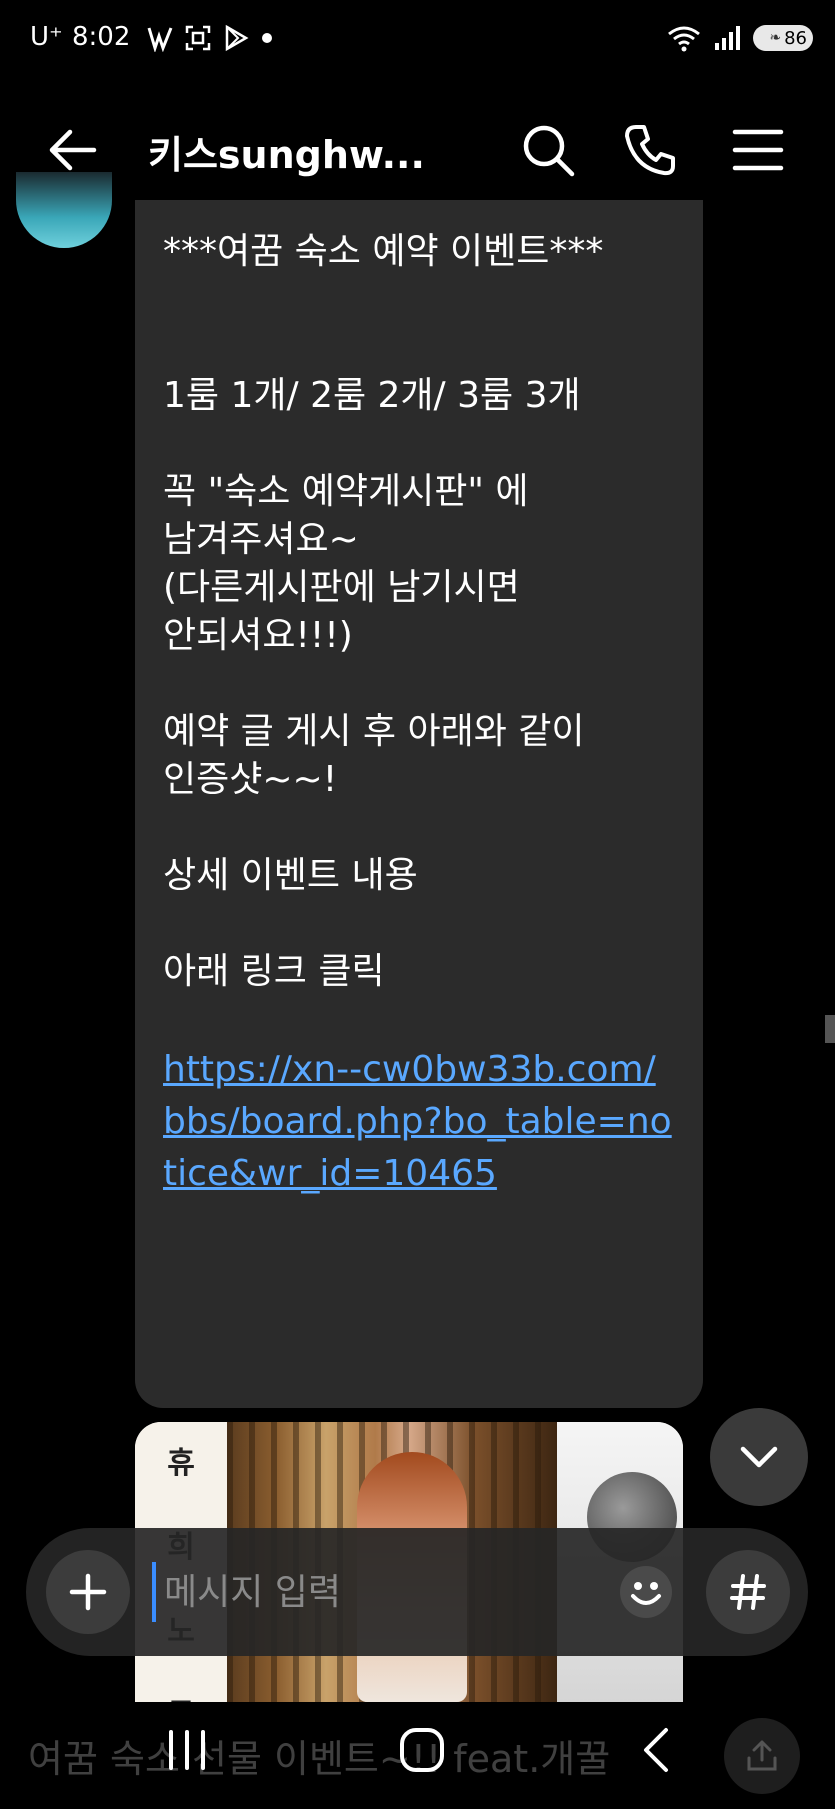 This screenshot has height=1809, width=835. I want to click on home-button, so click(422, 1750).